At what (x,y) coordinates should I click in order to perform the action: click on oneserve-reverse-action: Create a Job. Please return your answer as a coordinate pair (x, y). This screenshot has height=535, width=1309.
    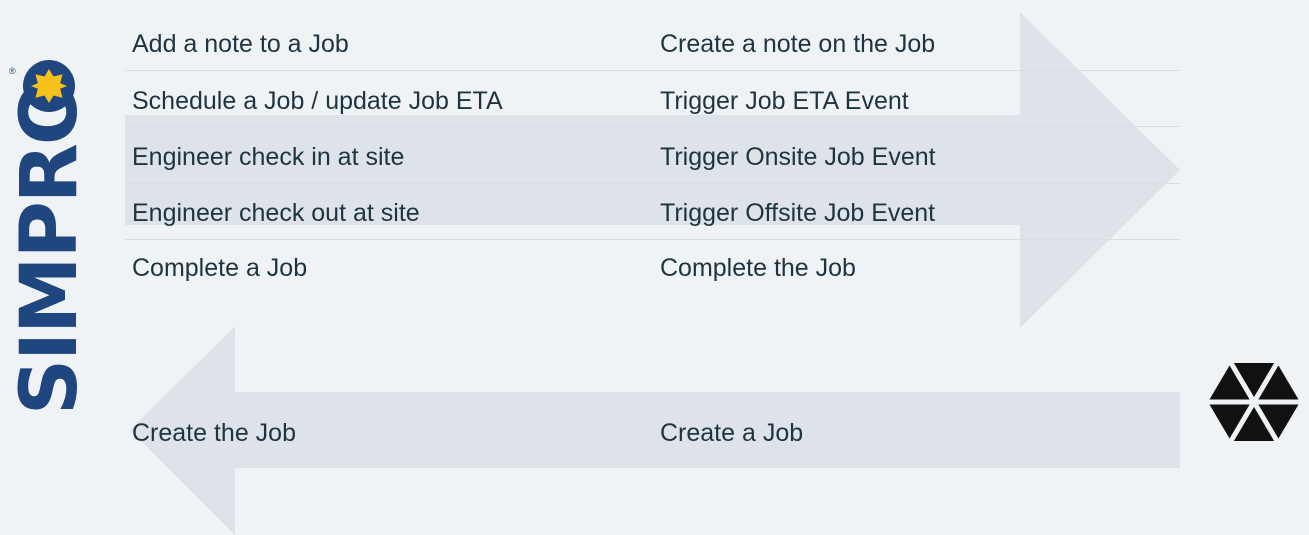
    Looking at the image, I should click on (732, 433).